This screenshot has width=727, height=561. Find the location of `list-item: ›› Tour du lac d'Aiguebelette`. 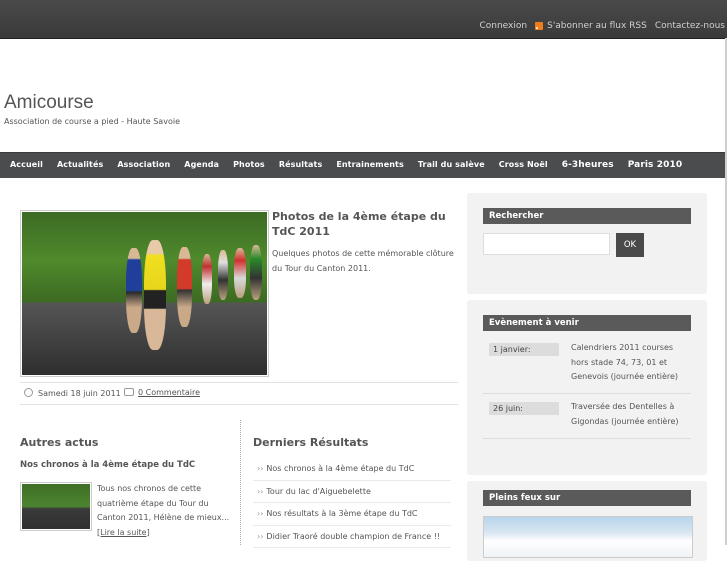

list-item: ›› Tour du lac d'Aiguebelette is located at coordinates (352, 492).